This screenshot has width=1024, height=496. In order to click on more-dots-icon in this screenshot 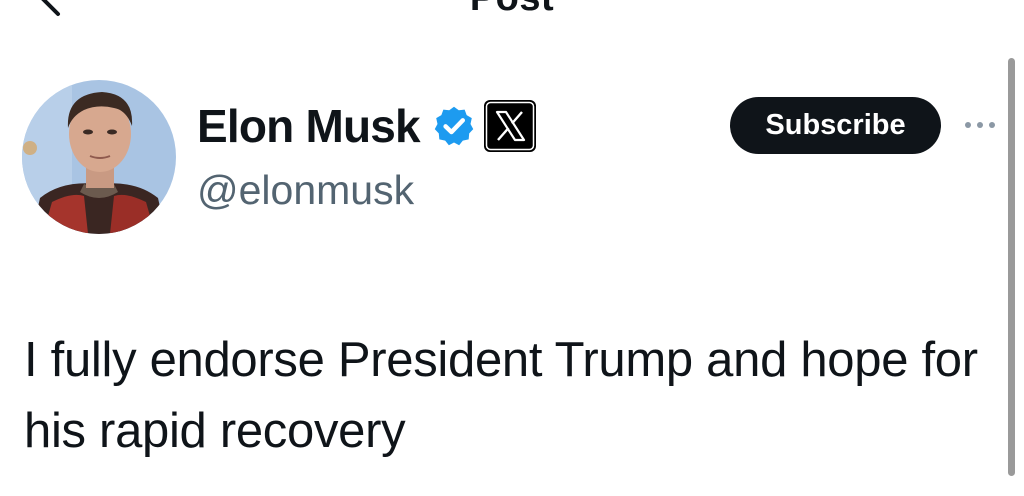, I will do `click(980, 125)`.